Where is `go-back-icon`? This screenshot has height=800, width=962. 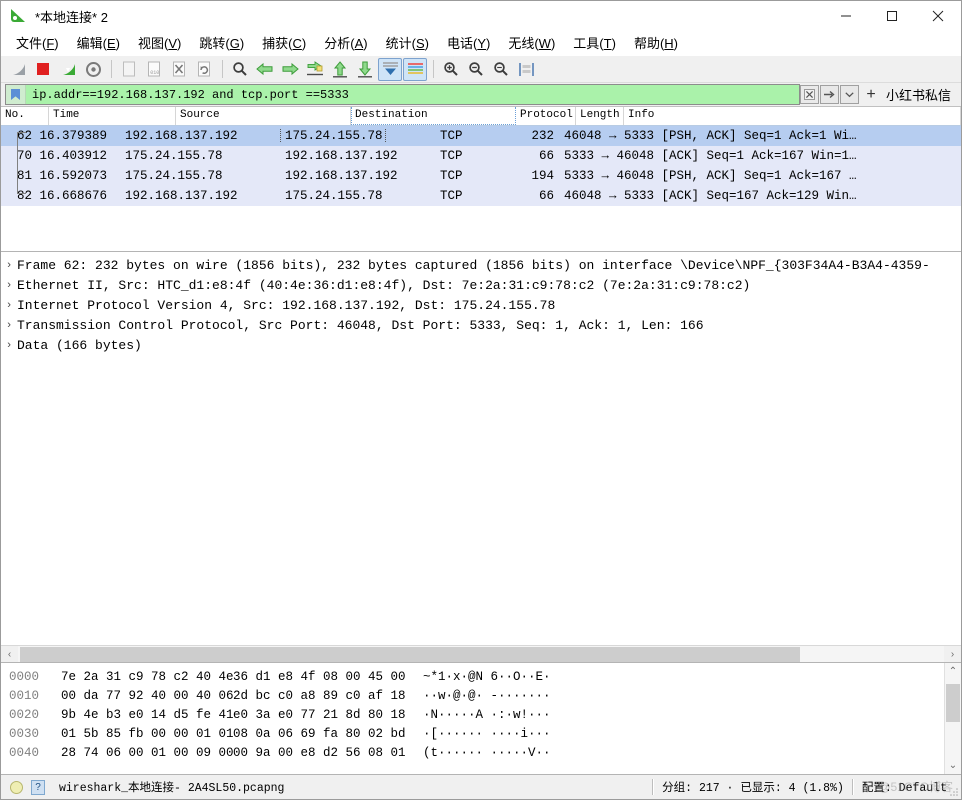 go-back-icon is located at coordinates (265, 69).